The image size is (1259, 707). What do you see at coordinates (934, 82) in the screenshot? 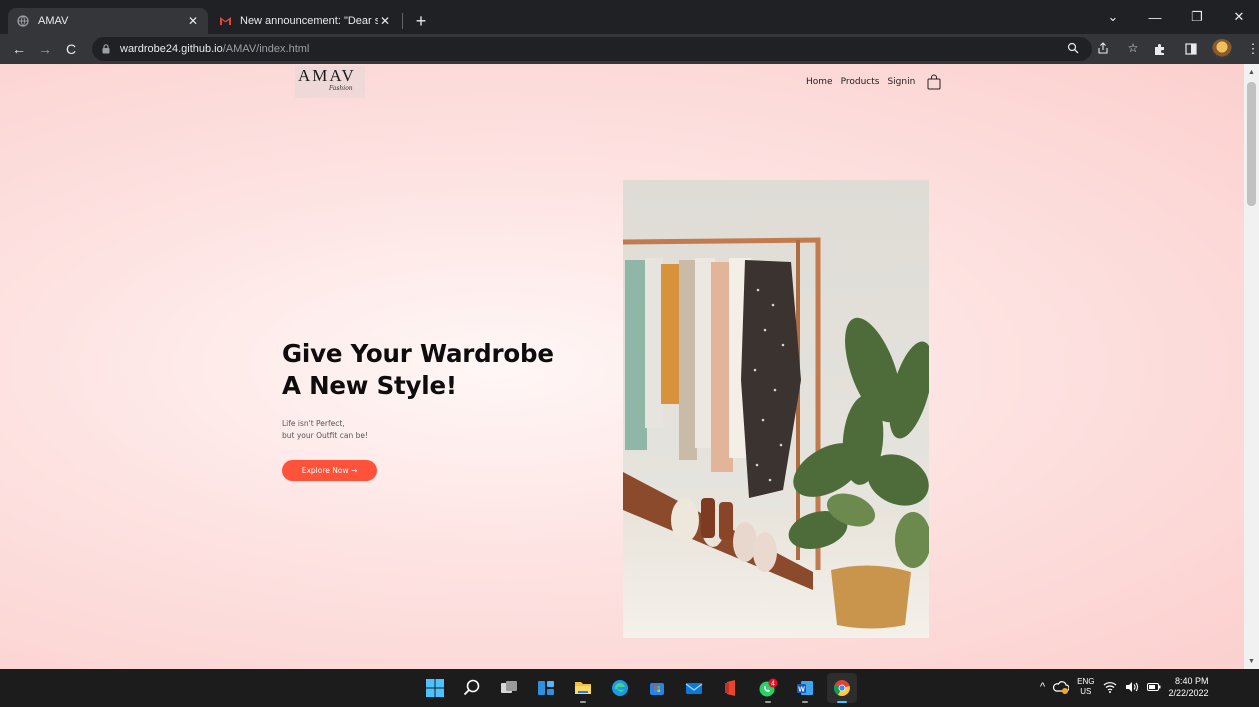
I see `shopping-bag-icon` at bounding box center [934, 82].